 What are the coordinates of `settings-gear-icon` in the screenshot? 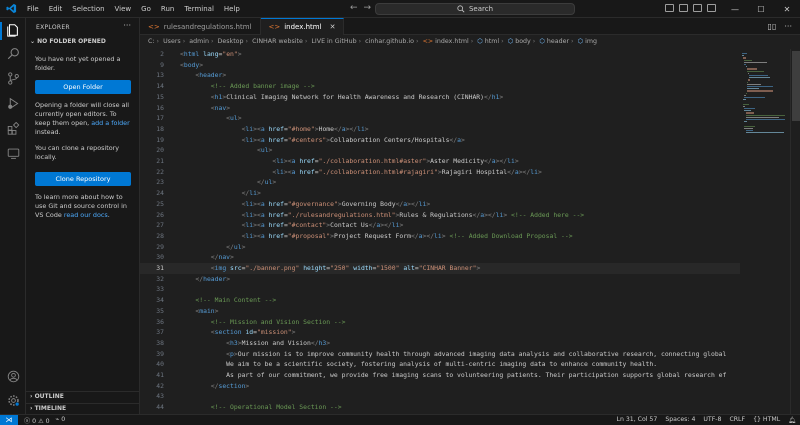 It's located at (13, 400).